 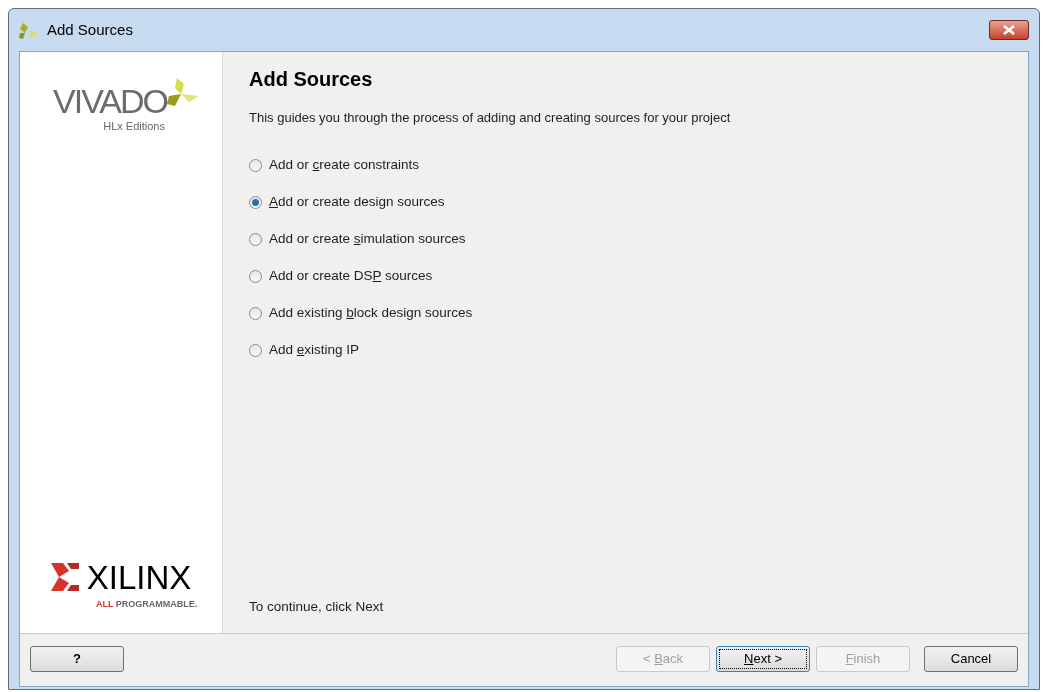 What do you see at coordinates (341, 276) in the screenshot?
I see `source-type-radio: Add or create DSP sources` at bounding box center [341, 276].